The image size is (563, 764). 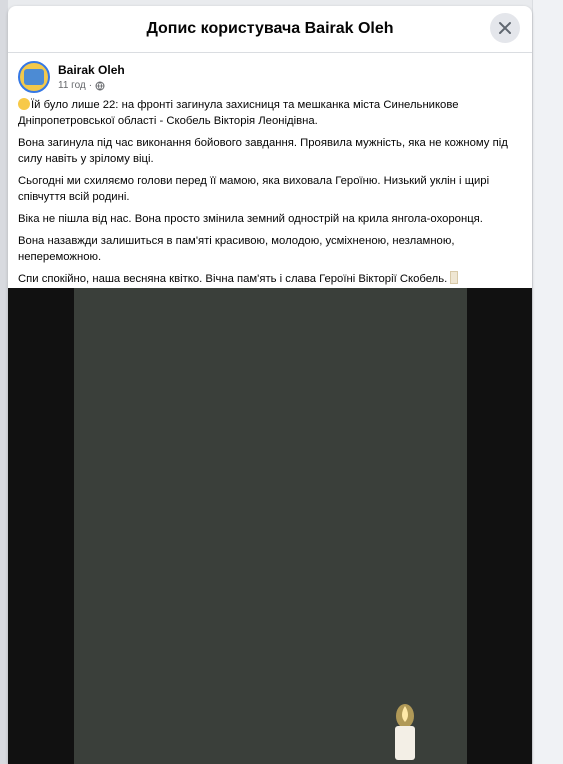 I want to click on dialog-header: Допис користувача Bairak Oleh, so click(x=270, y=29).